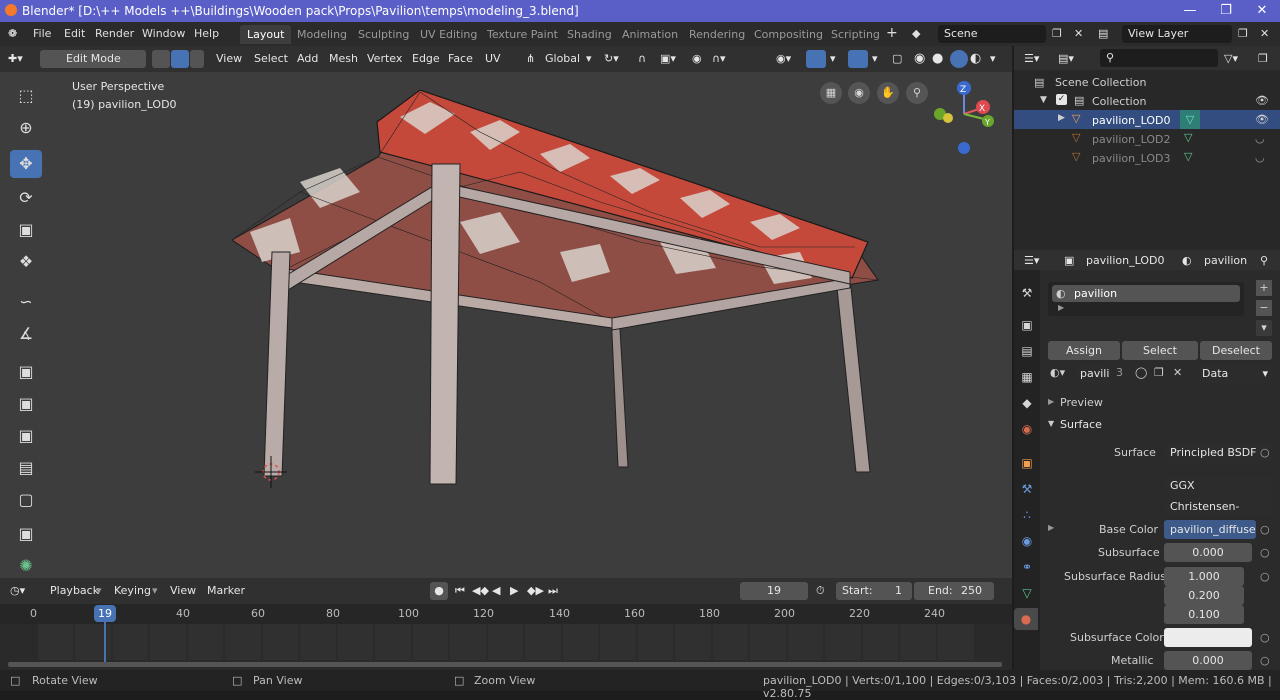 The image size is (1280, 700). I want to click on blender-menu-icon: ❁, so click(12, 33).